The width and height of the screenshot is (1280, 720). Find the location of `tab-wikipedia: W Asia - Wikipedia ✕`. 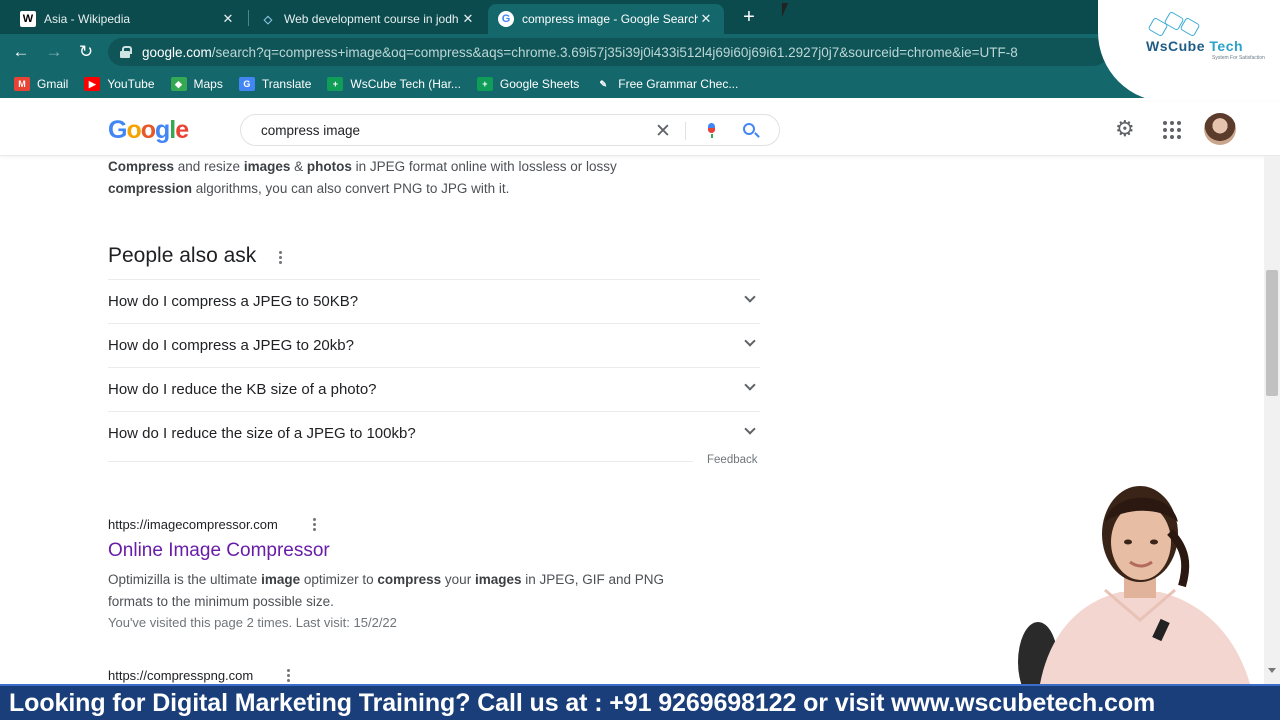

tab-wikipedia: W Asia - Wikipedia ✕ is located at coordinates (128, 19).